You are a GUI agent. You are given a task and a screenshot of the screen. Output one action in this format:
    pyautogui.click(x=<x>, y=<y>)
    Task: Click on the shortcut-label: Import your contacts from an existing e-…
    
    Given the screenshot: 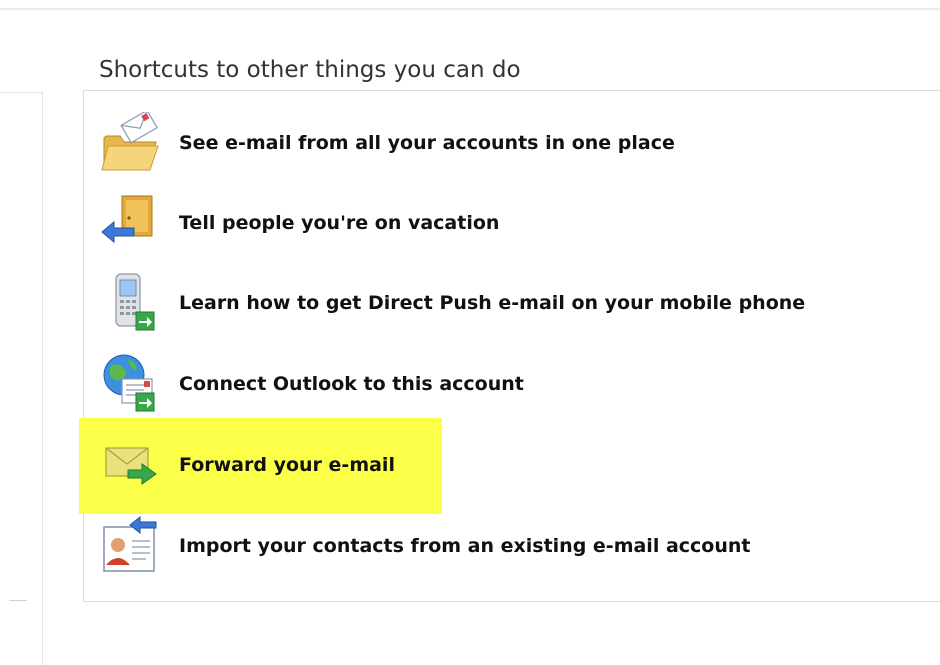 What is the action you would take?
    pyautogui.click(x=465, y=546)
    